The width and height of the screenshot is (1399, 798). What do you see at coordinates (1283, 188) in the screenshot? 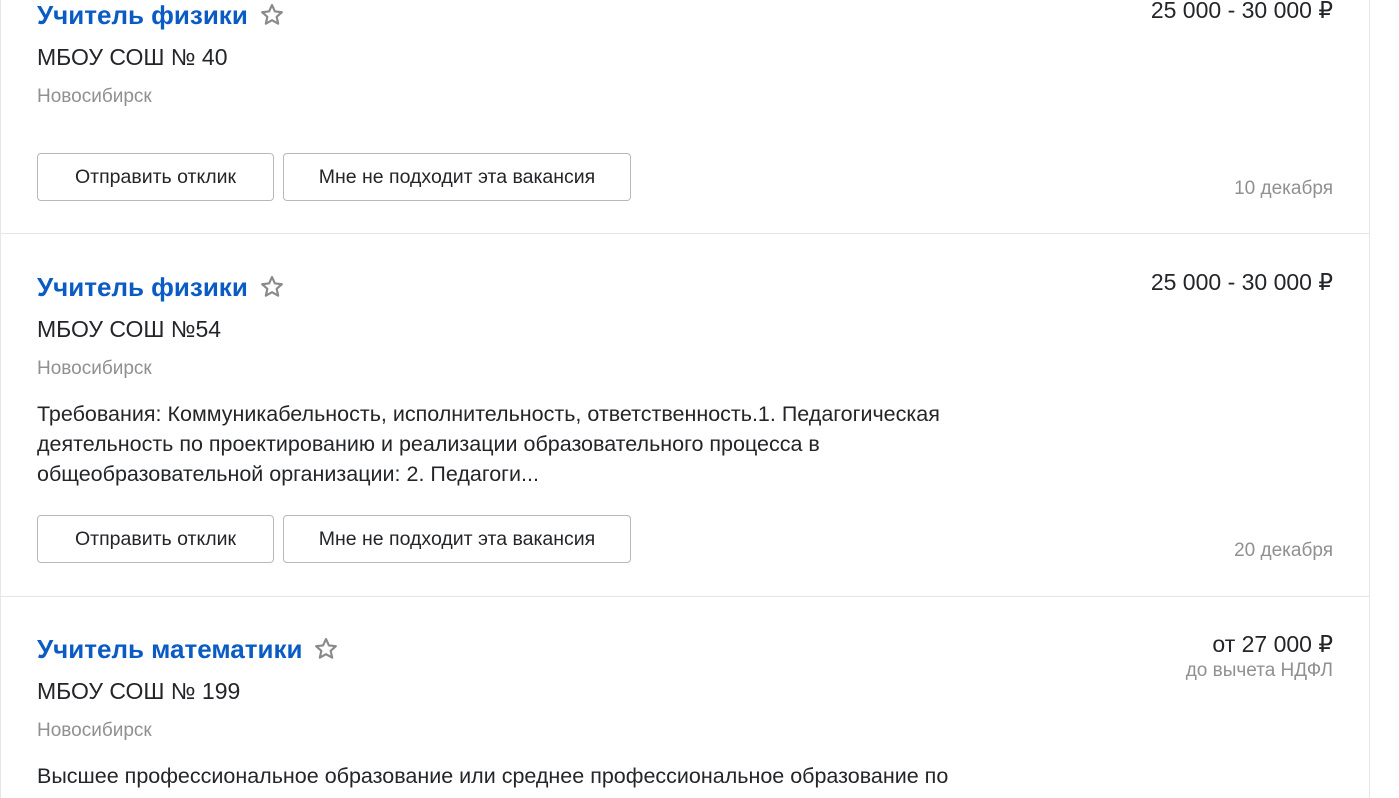
I see `vacancy-date: 10 декабря` at bounding box center [1283, 188].